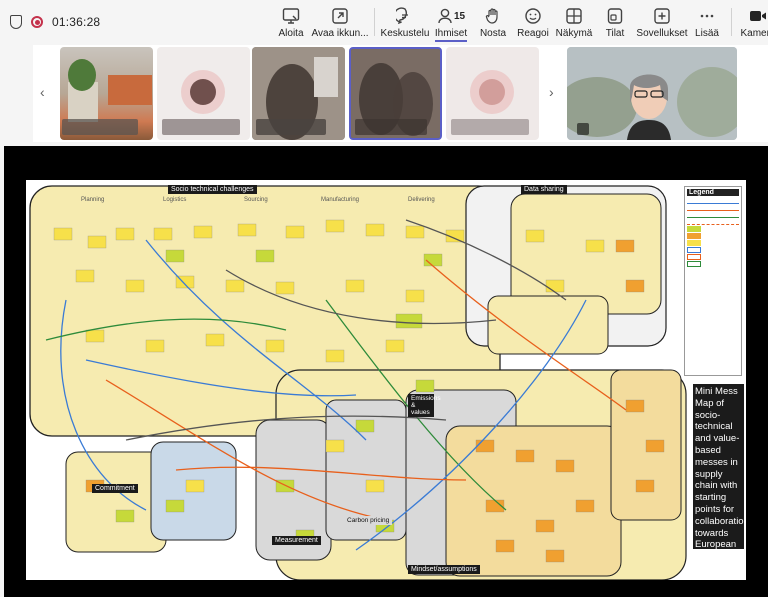 The width and height of the screenshot is (768, 597). What do you see at coordinates (402, 16) in the screenshot?
I see `chat-icon` at bounding box center [402, 16].